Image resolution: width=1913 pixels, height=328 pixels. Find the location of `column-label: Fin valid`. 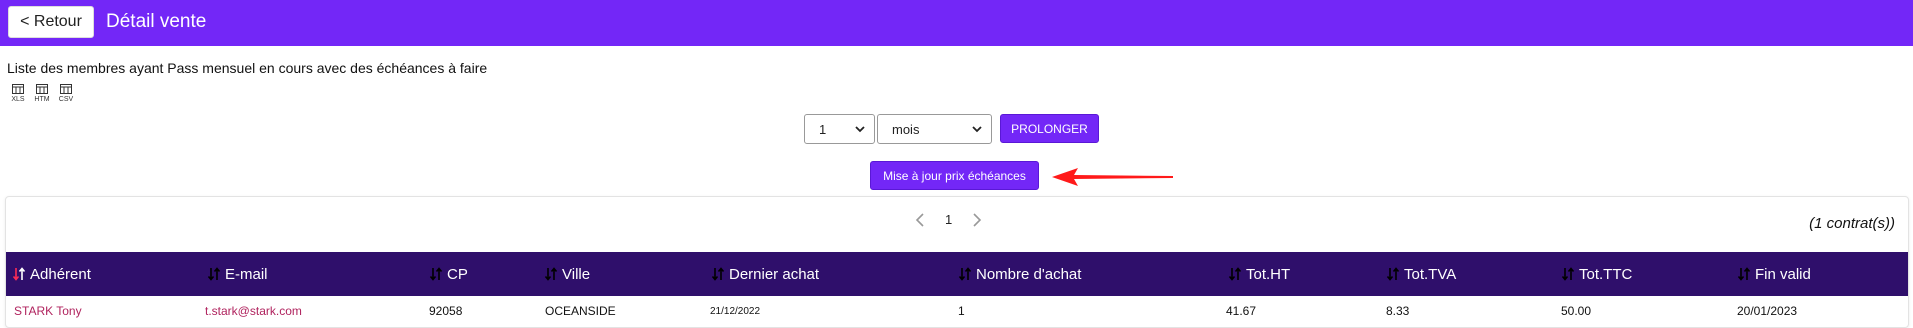

column-label: Fin valid is located at coordinates (1783, 274).